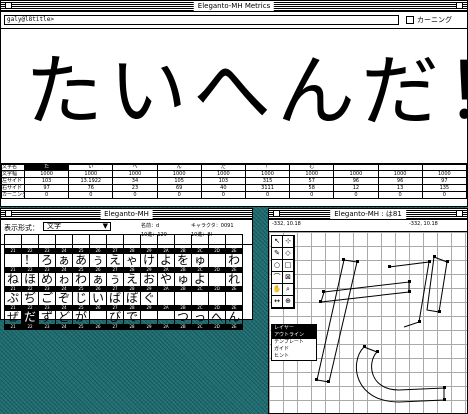 The height and width of the screenshot is (414, 468). What do you see at coordinates (149, 320) in the screenshot?
I see `character-cell: 29` at bounding box center [149, 320].